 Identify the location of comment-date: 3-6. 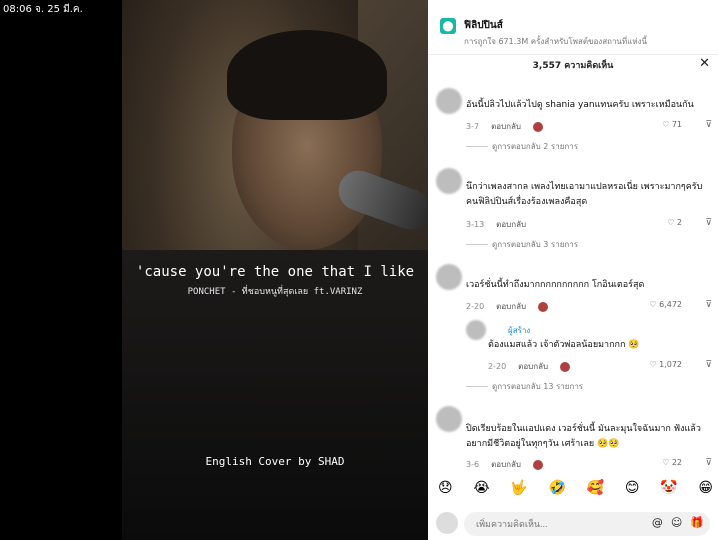
(473, 464).